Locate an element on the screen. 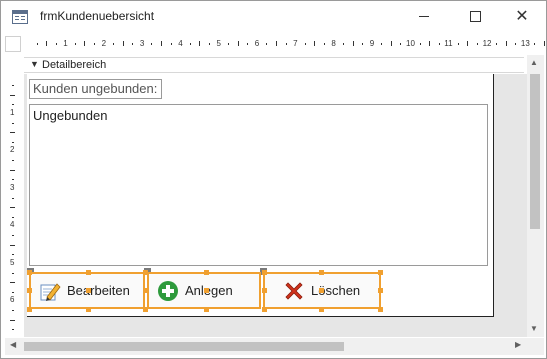  scroll-up-icon: ▲ is located at coordinates (534, 62).